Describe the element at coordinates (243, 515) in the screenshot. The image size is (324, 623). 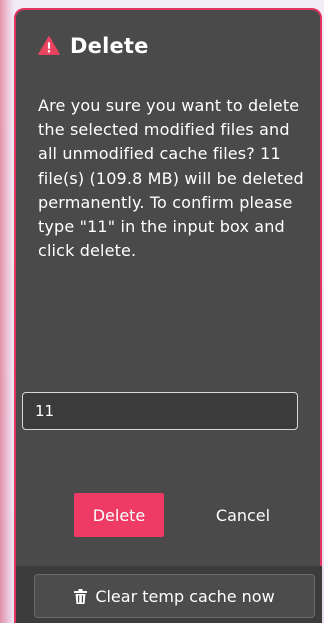
I see `cancel-button: Cancel` at that location.